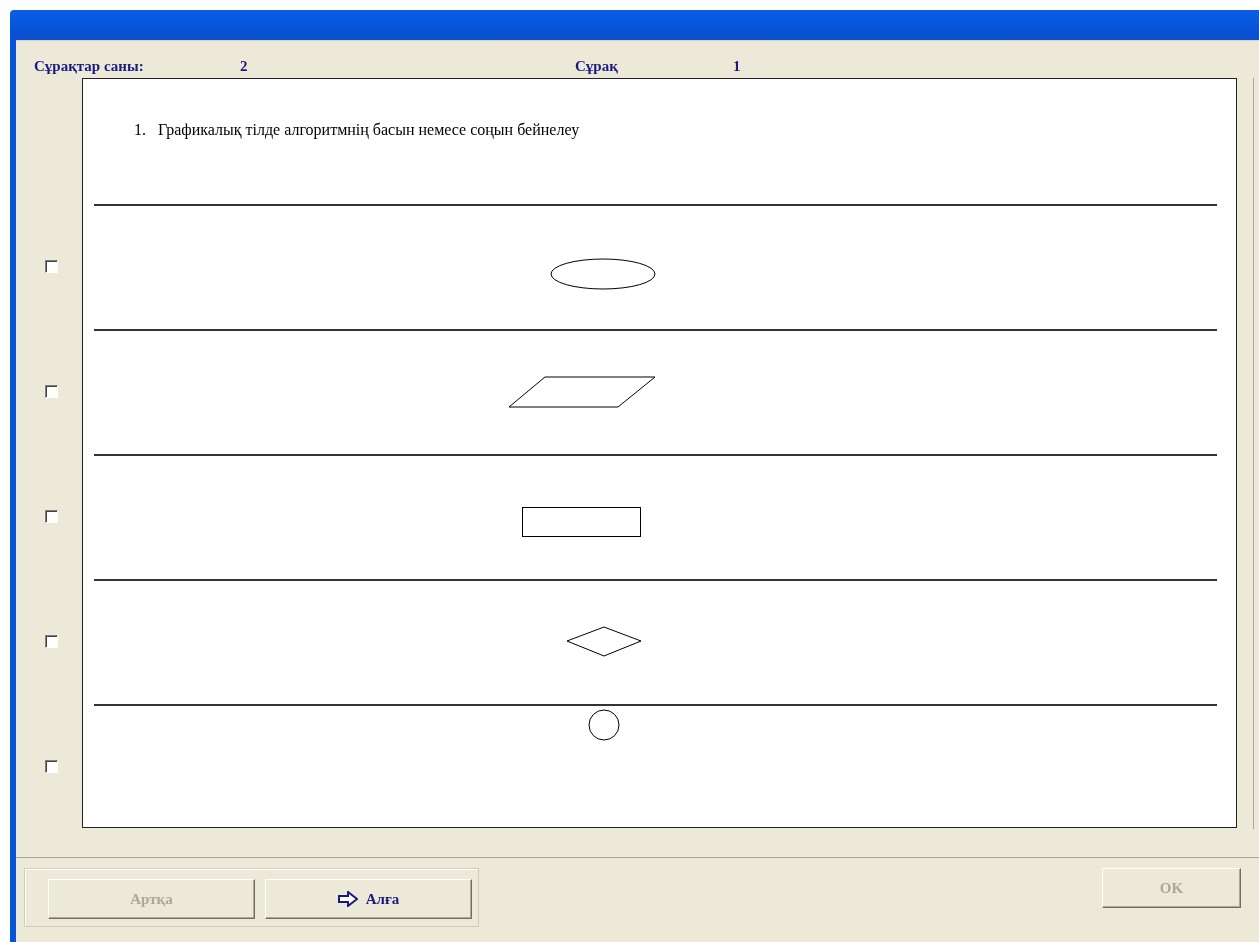 The image size is (1259, 942). Describe the element at coordinates (347, 899) in the screenshot. I see `arrow-right-icon` at that location.